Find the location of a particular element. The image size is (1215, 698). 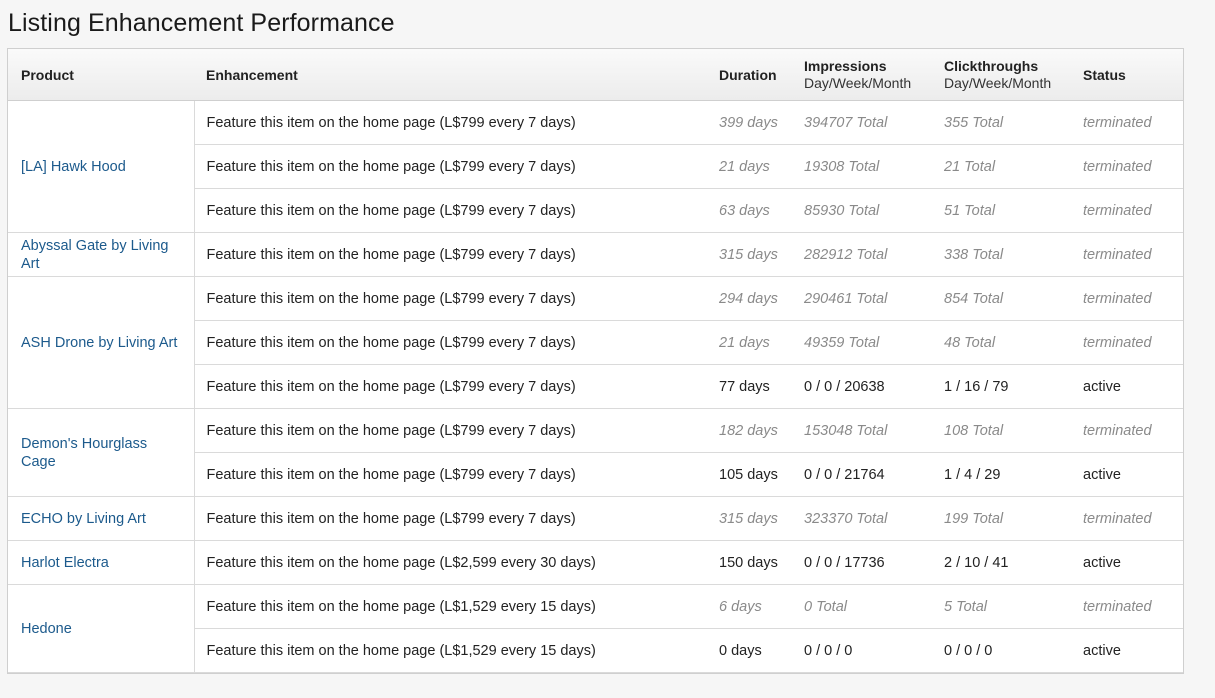

duration-cell: 6 days is located at coordinates (761, 606).